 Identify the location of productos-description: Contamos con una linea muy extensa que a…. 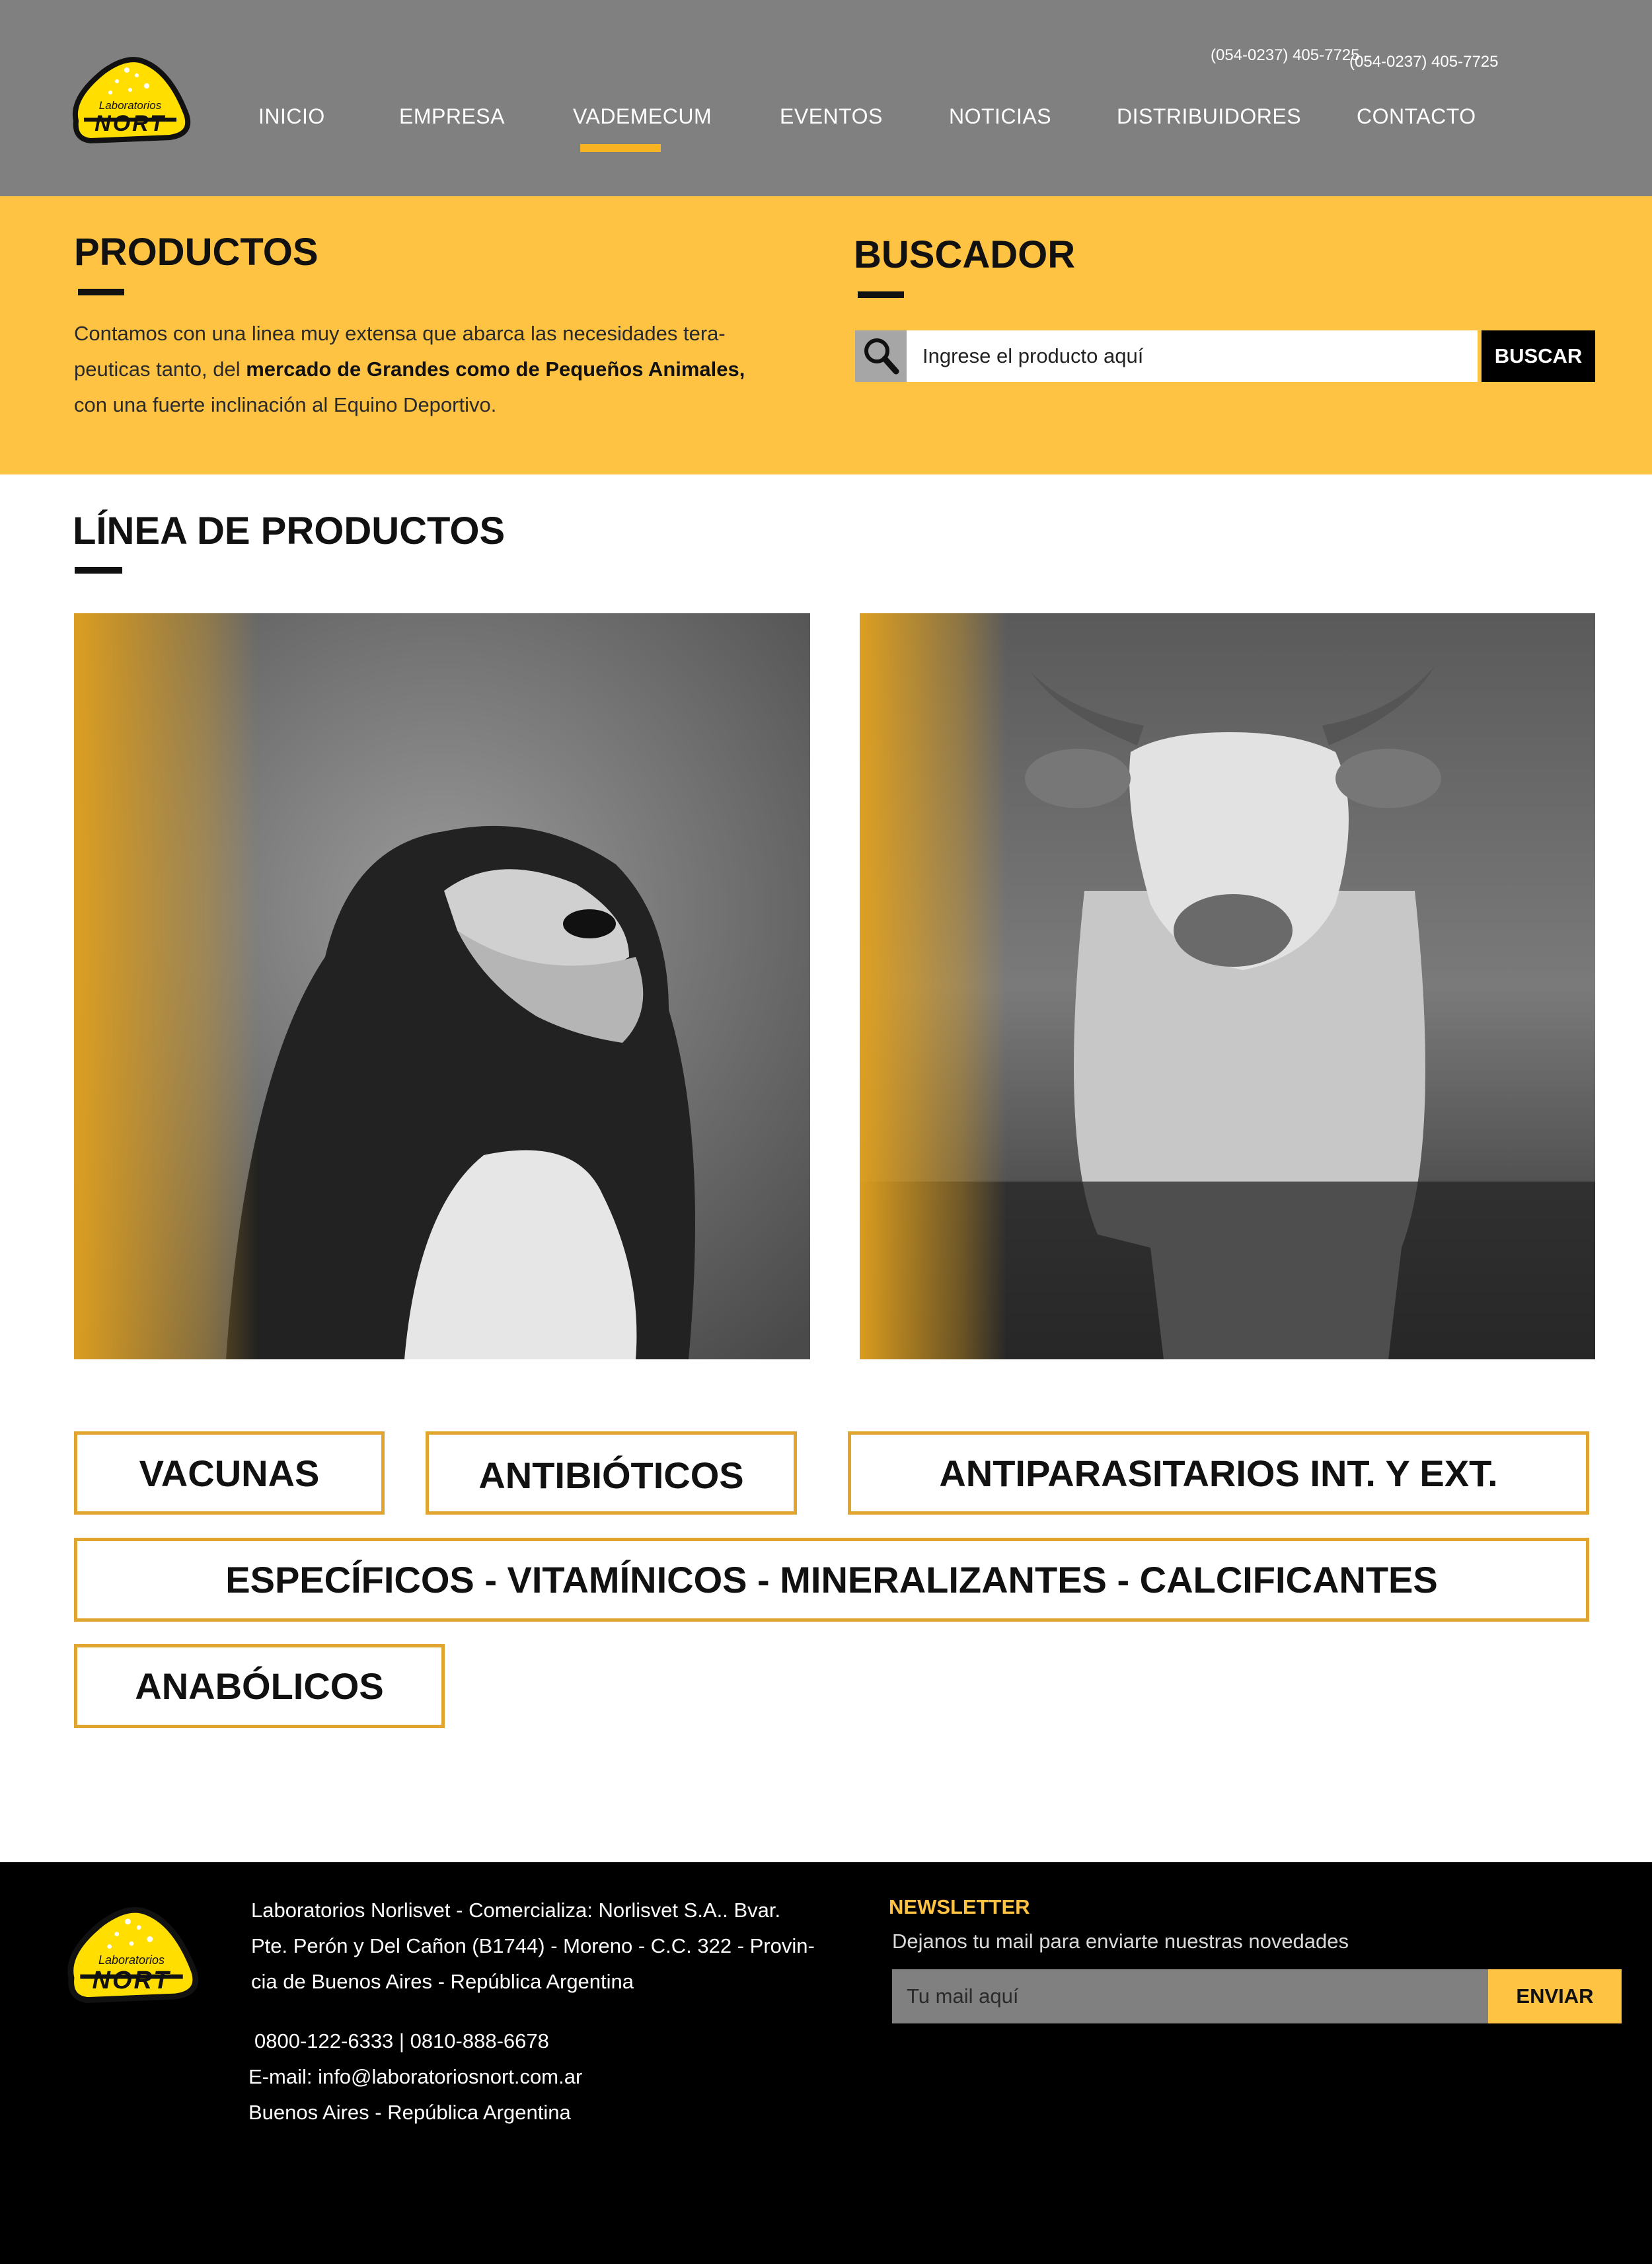
(447, 369).